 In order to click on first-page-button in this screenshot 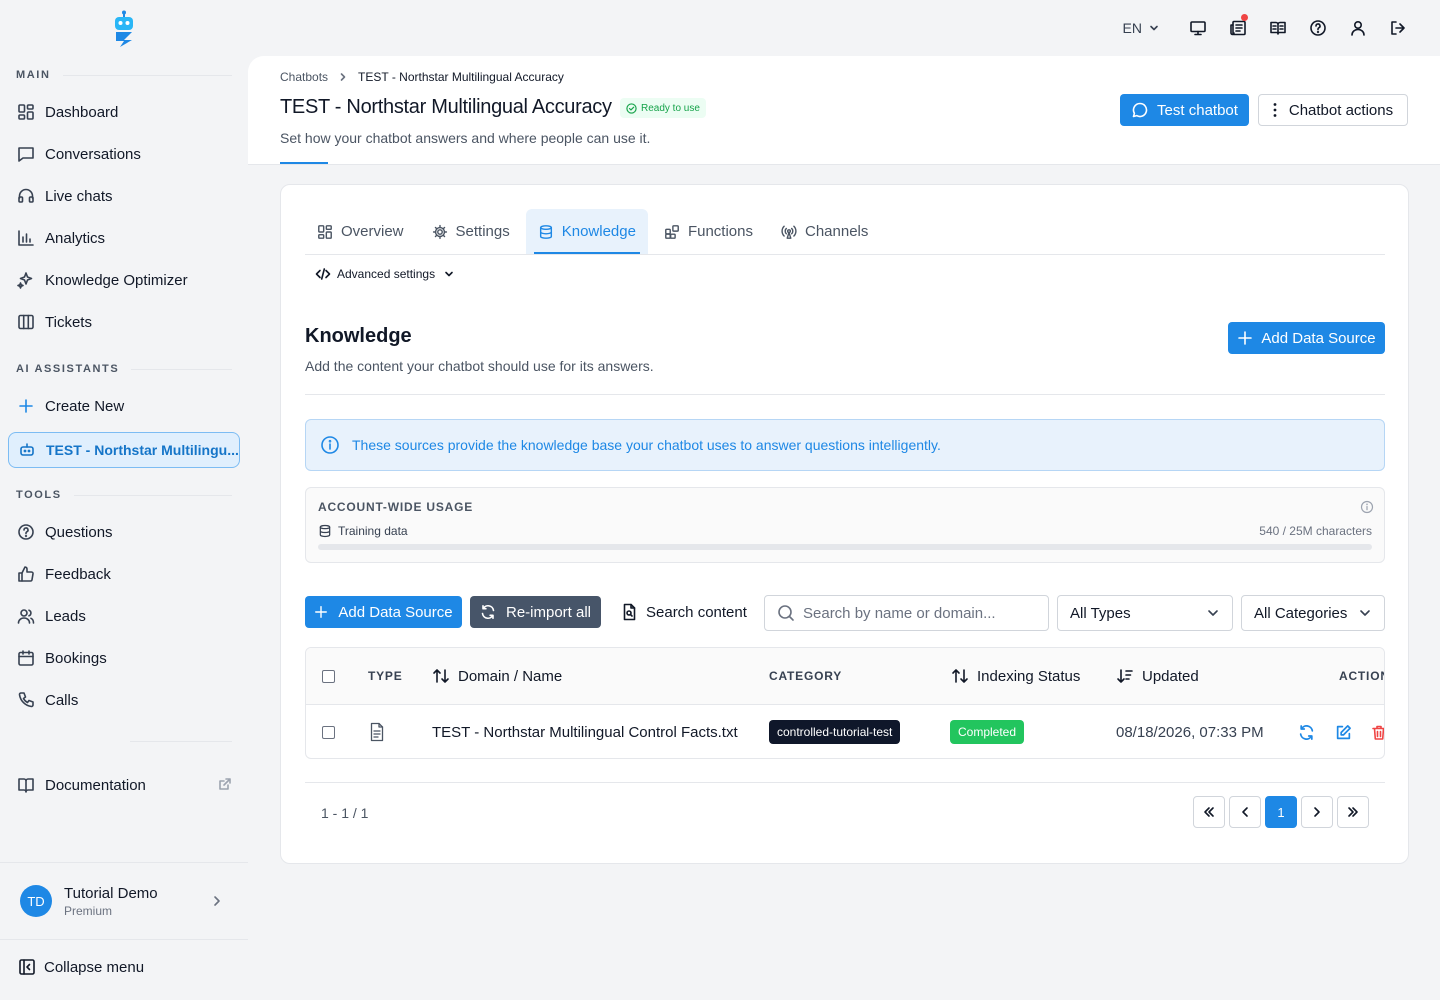, I will do `click(1209, 812)`.